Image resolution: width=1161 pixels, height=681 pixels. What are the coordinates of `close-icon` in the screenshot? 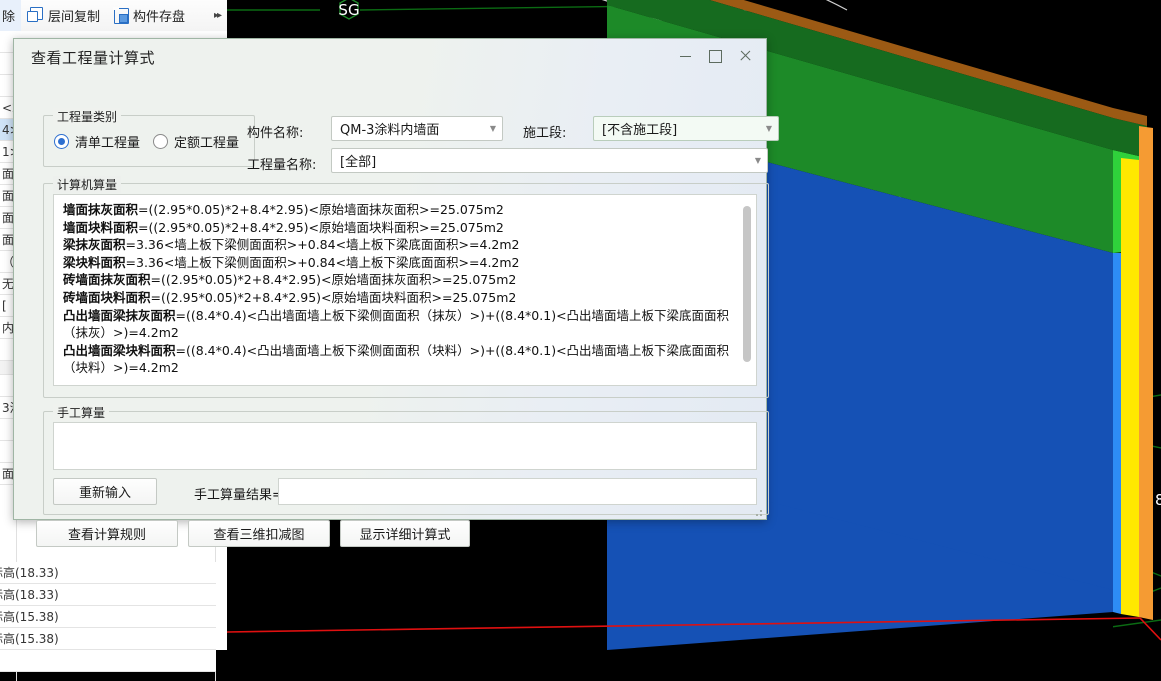 It's located at (745, 56).